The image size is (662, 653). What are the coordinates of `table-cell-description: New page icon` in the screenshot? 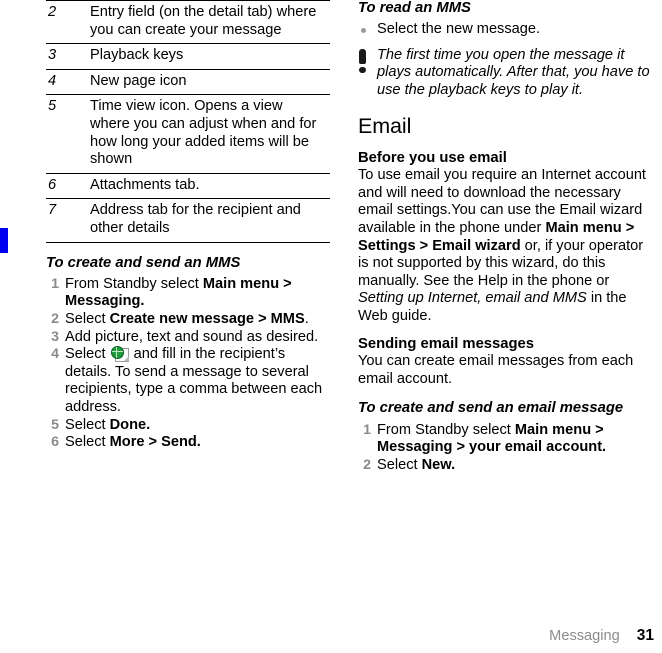 It's located at (210, 82).